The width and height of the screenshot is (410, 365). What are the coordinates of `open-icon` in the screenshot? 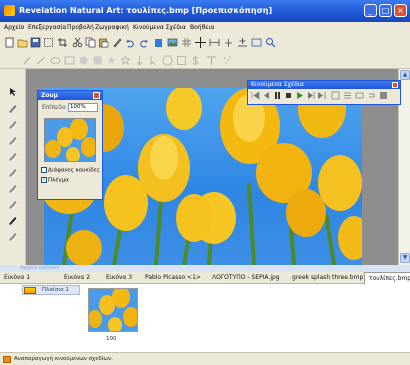 It's located at (22, 42).